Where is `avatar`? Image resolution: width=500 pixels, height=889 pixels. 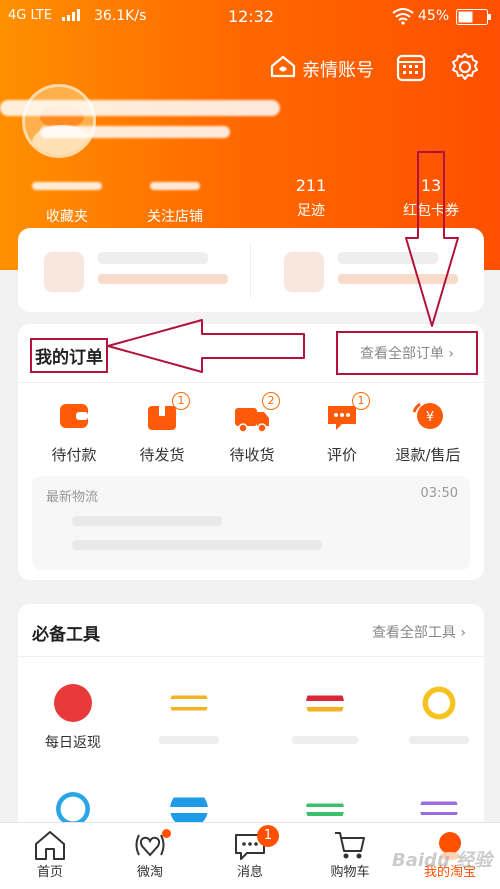 avatar is located at coordinates (59, 121).